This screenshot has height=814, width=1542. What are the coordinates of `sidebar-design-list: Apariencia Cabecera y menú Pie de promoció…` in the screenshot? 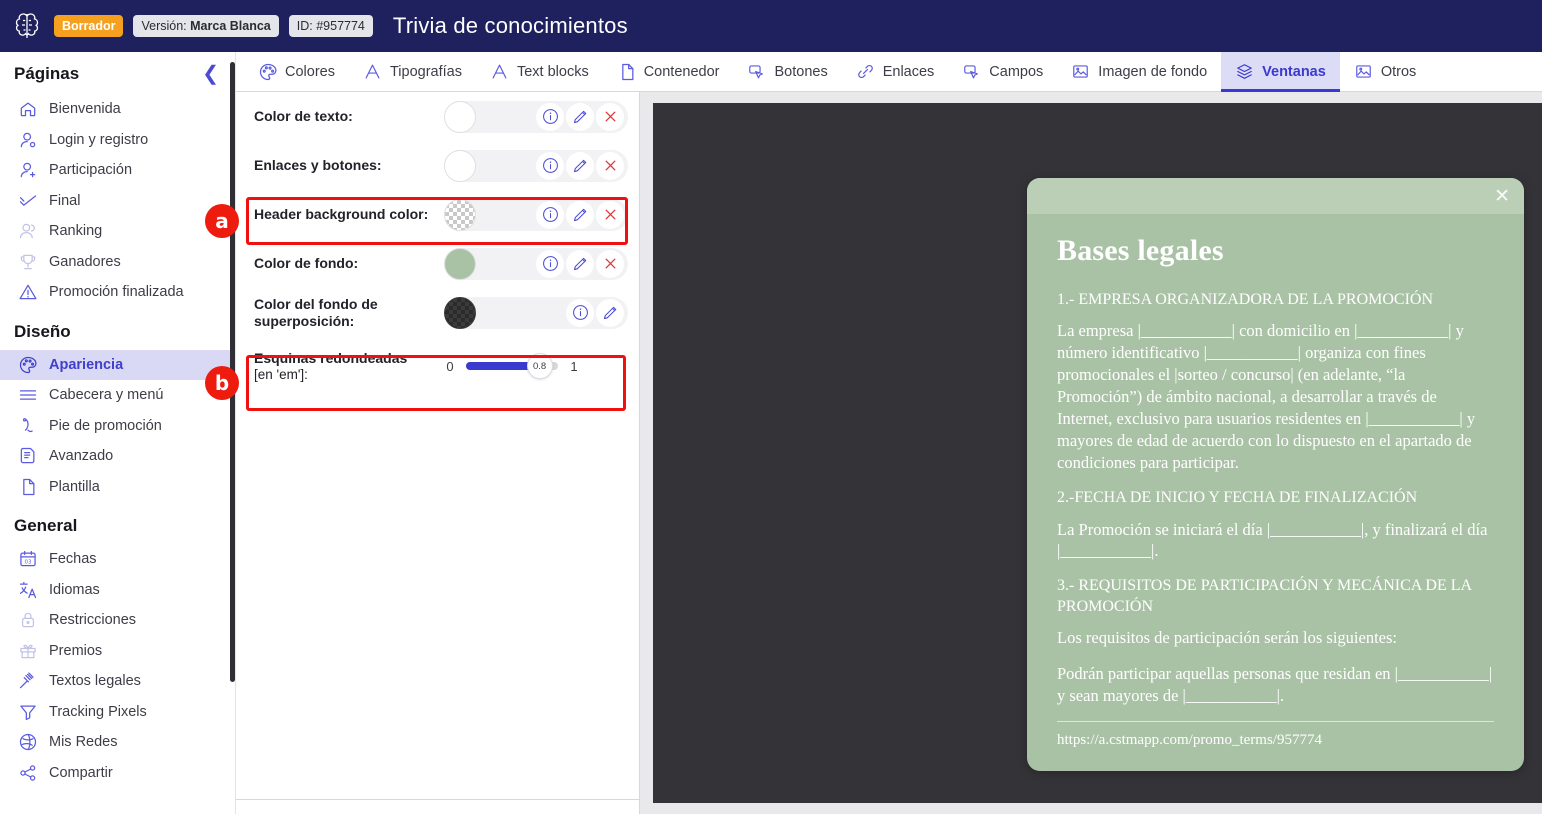 It's located at (117, 426).